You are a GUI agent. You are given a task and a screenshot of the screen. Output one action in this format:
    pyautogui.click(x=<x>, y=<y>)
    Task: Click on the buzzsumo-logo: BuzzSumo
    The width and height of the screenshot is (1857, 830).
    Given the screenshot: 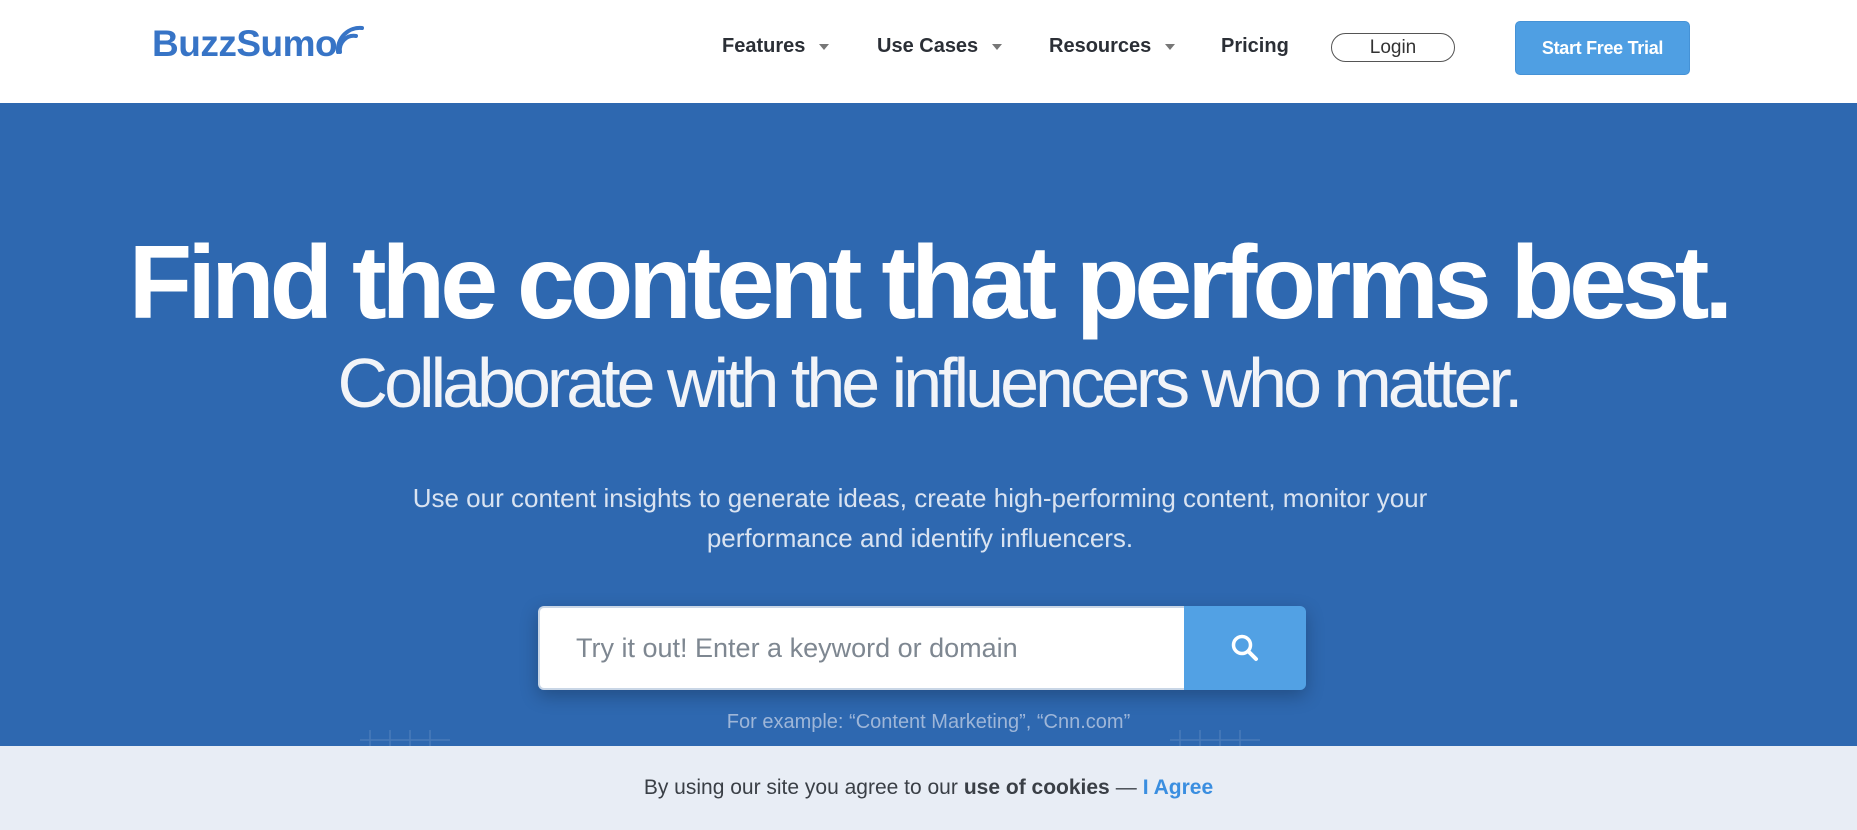 What is the action you would take?
    pyautogui.click(x=258, y=44)
    